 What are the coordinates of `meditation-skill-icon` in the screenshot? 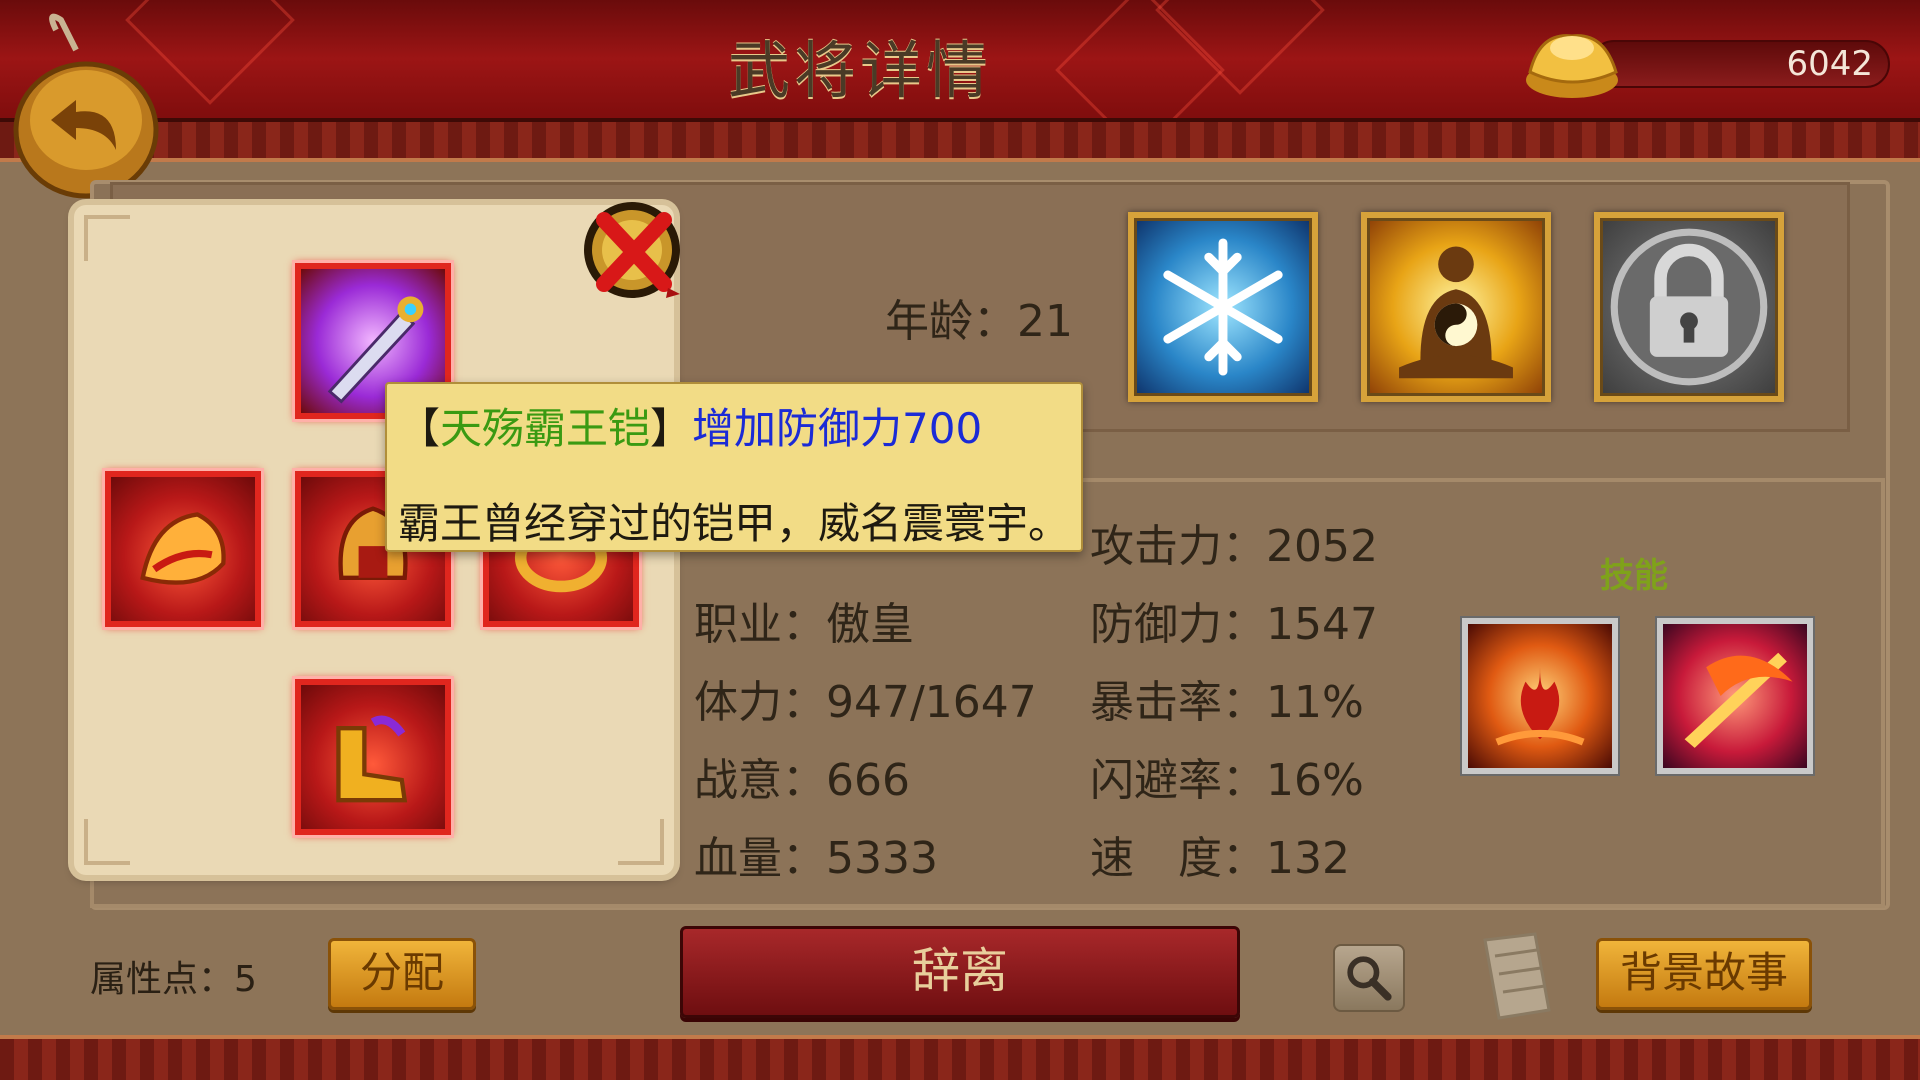 It's located at (1456, 312).